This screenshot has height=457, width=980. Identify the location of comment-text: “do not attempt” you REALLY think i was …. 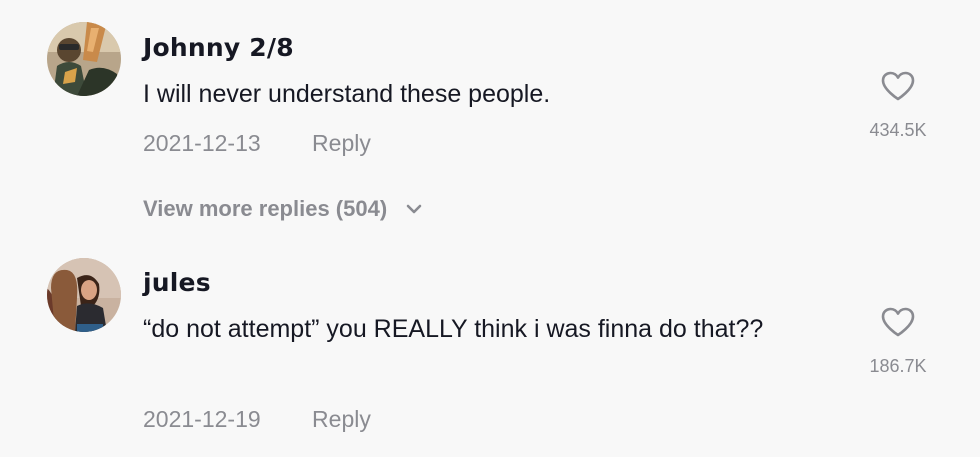
(453, 329).